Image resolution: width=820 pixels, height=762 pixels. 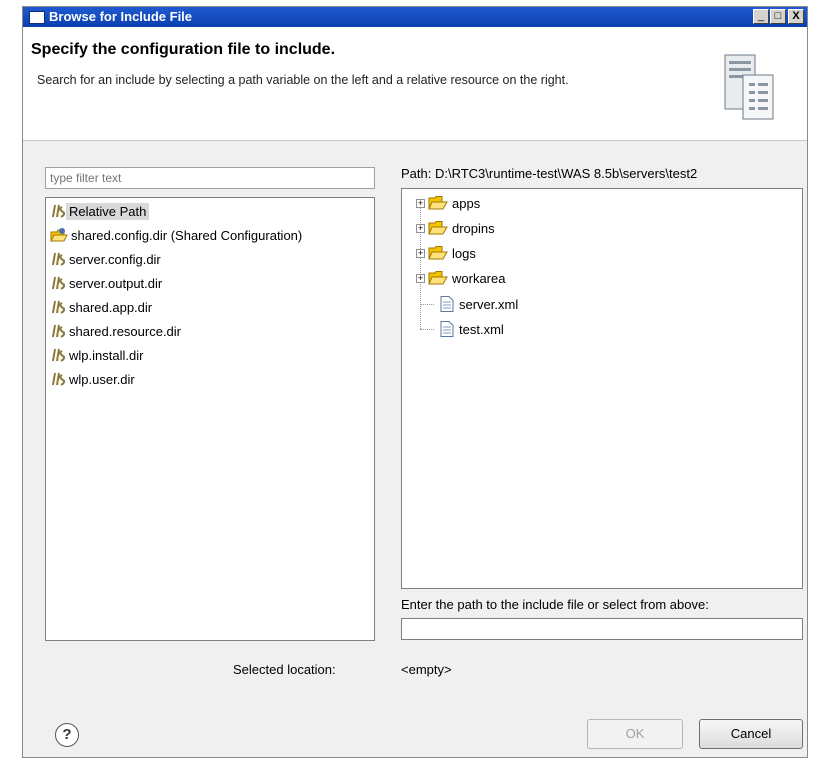 I want to click on window-title: Browse for Include File, so click(x=121, y=16).